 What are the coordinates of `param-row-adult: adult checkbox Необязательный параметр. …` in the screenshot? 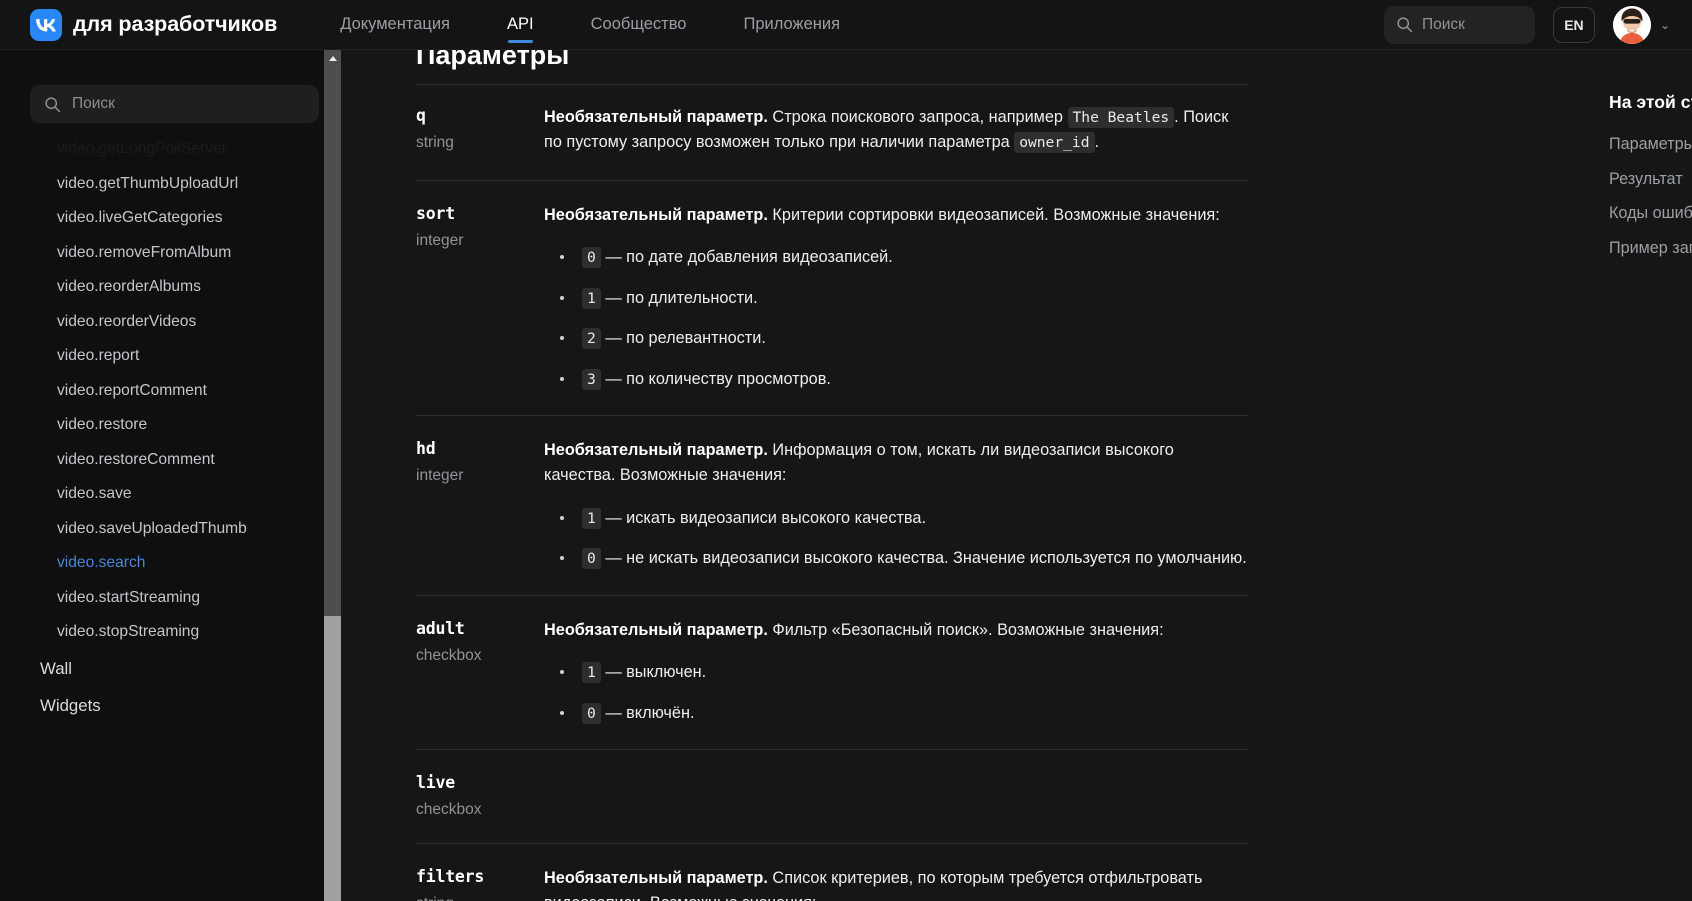 It's located at (832, 673).